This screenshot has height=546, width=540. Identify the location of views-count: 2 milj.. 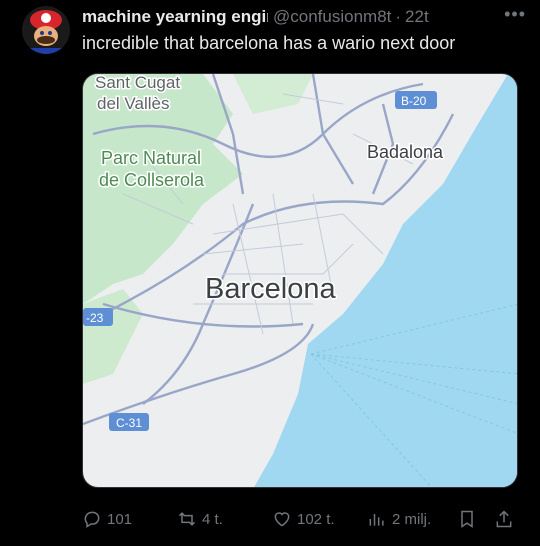
(412, 519).